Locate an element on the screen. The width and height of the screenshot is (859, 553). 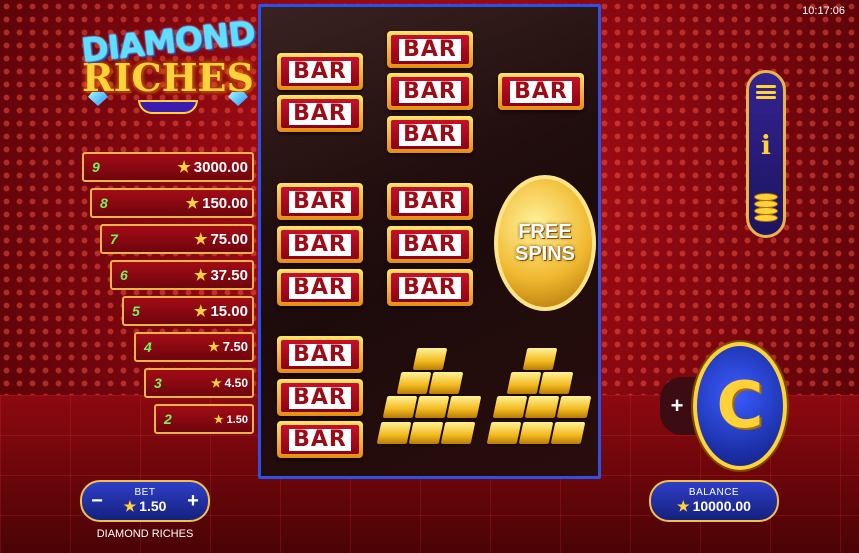
paytable-row: 3 ★ 4.50 is located at coordinates (199, 383).